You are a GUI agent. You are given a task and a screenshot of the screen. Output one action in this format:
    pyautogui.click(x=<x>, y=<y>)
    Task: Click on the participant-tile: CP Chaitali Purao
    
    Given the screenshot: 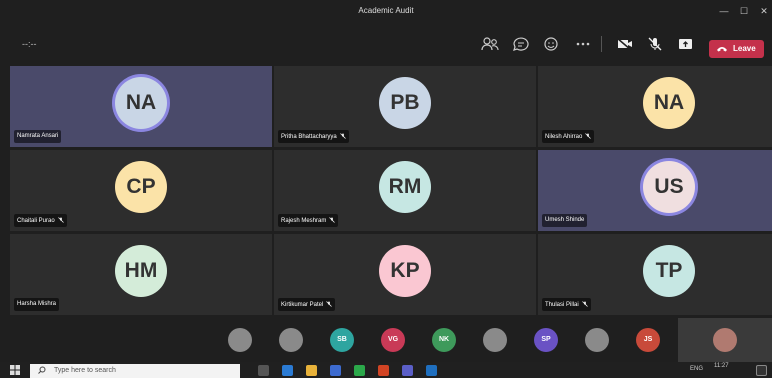 What is the action you would take?
    pyautogui.click(x=141, y=190)
    